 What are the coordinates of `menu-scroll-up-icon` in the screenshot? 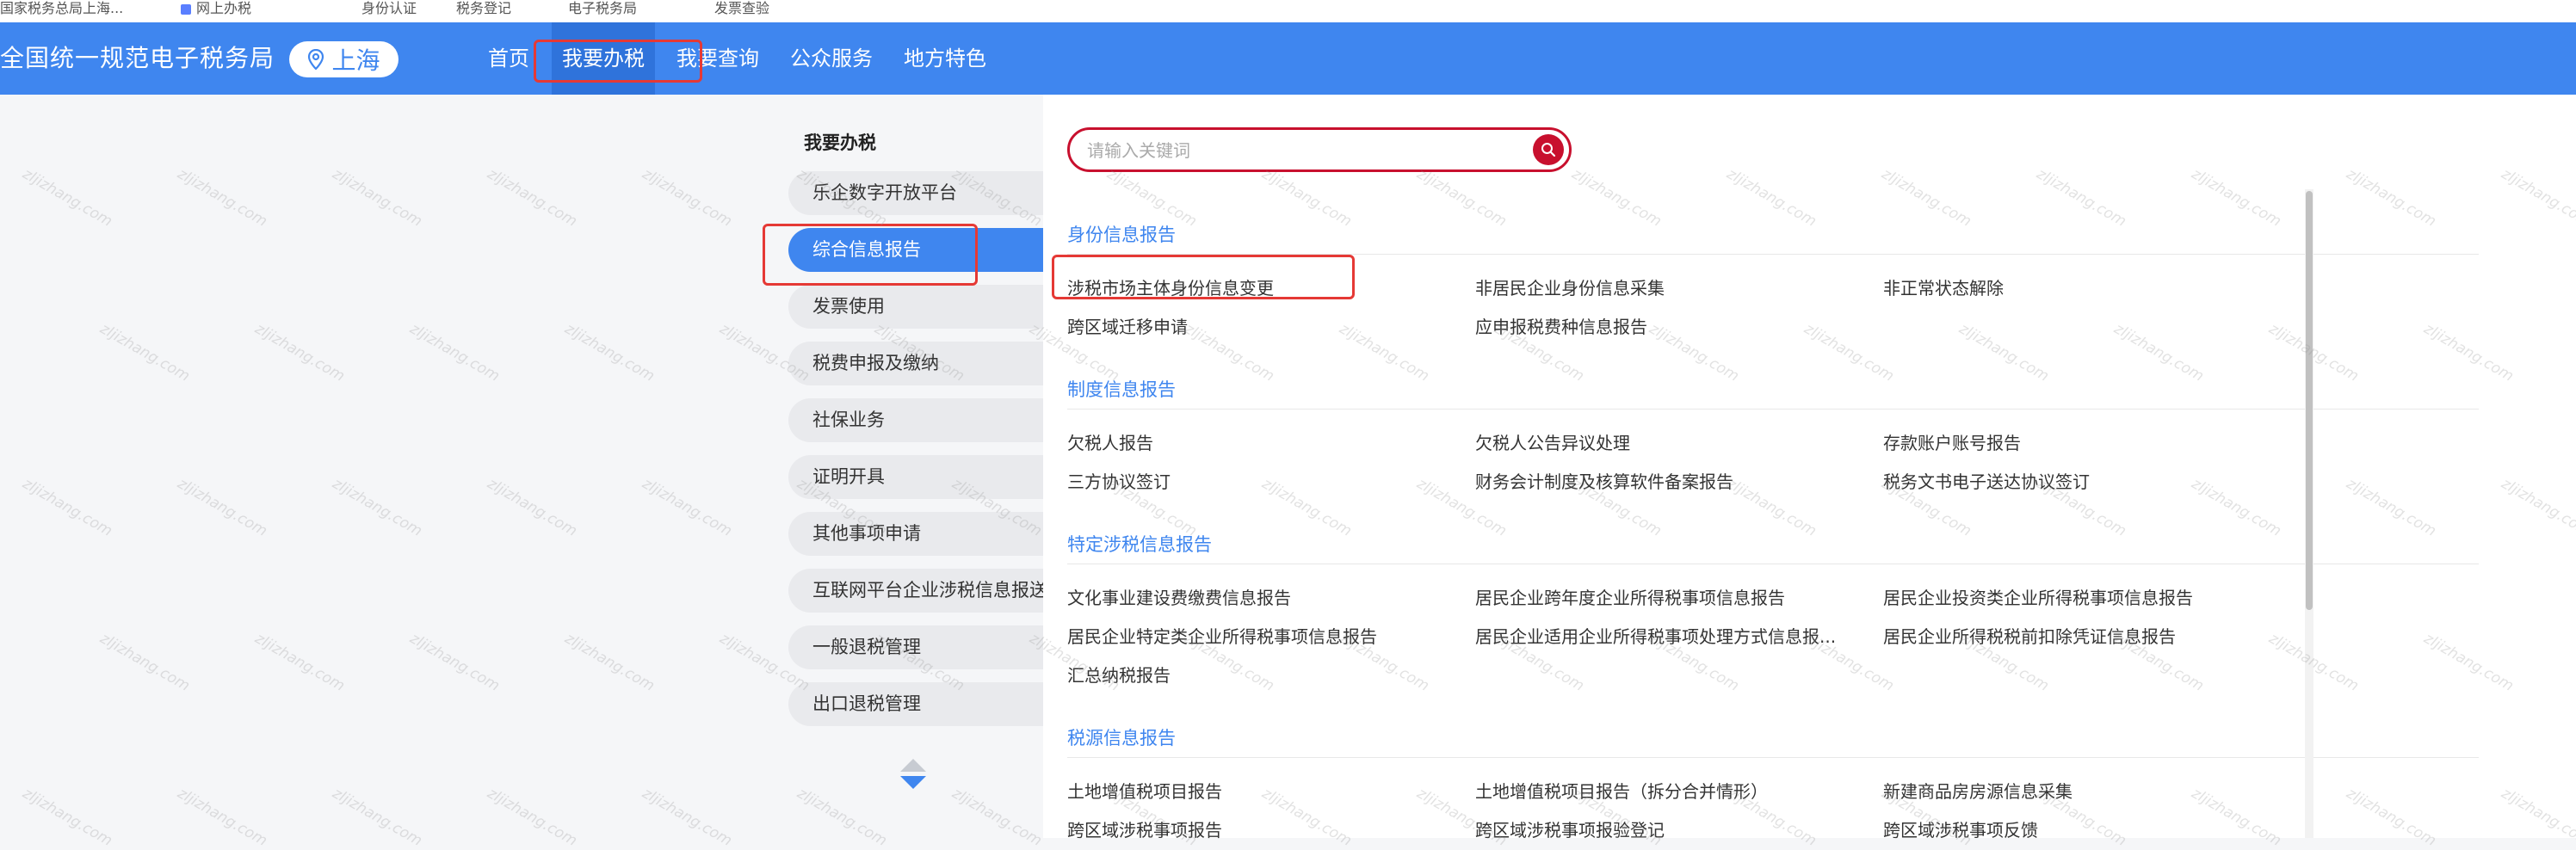 It's located at (913, 765).